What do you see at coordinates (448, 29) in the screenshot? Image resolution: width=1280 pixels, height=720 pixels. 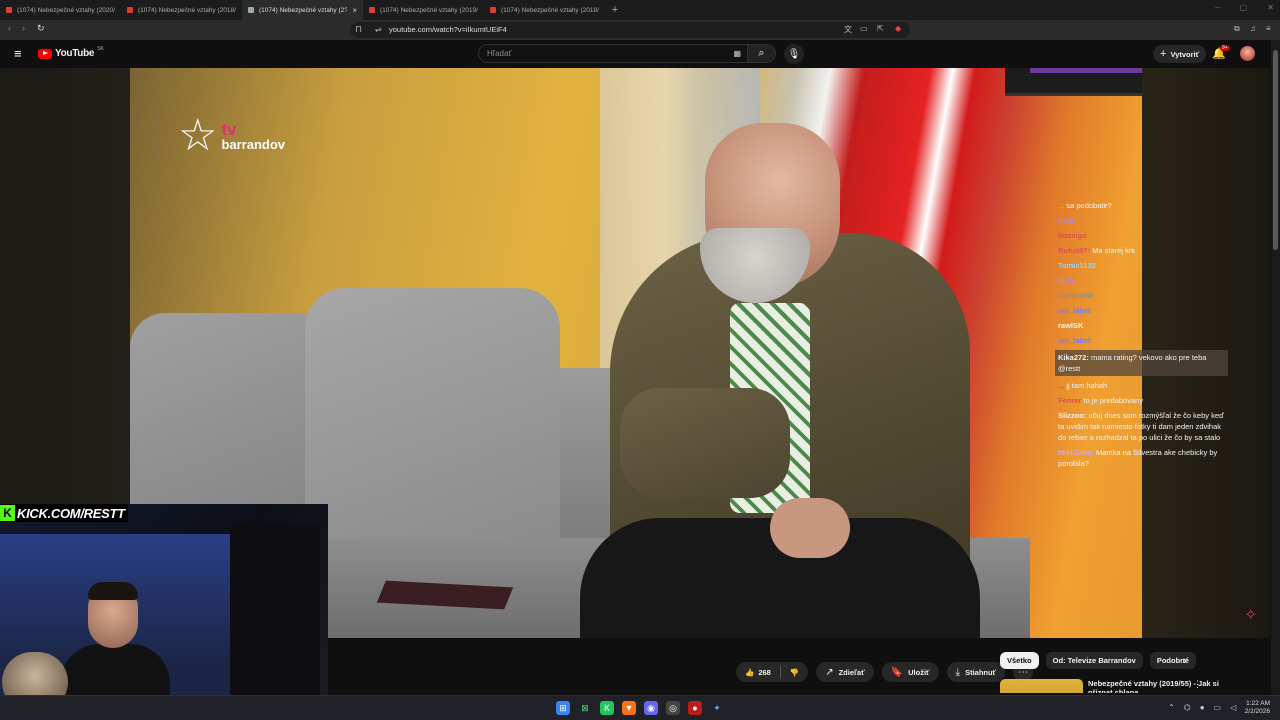 I see `url-text: youtube.com/watch?v=iIkumtUEiF4` at bounding box center [448, 29].